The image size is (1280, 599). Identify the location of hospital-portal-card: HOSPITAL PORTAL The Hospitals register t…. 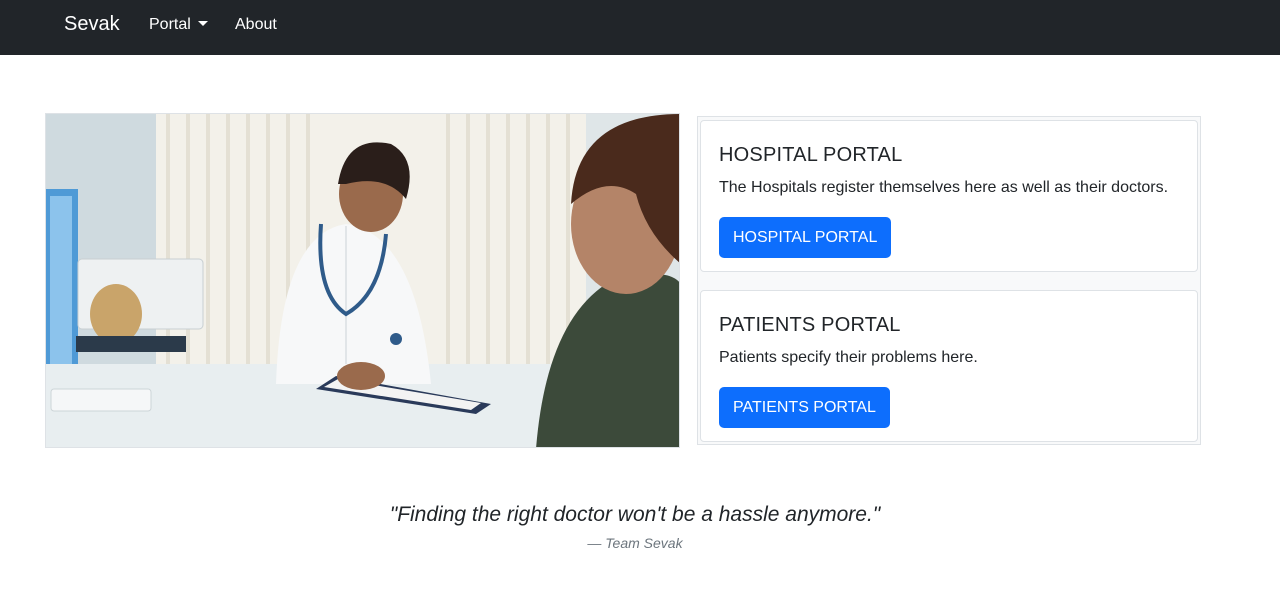
(949, 196).